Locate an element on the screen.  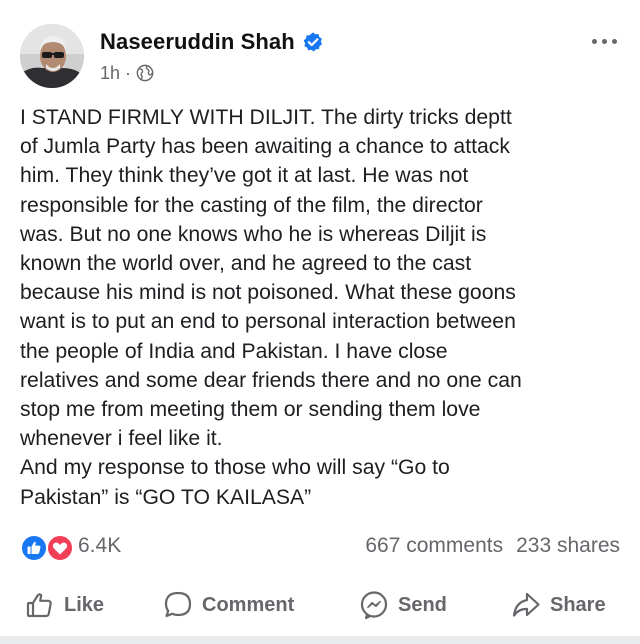
like-icon is located at coordinates (39, 605).